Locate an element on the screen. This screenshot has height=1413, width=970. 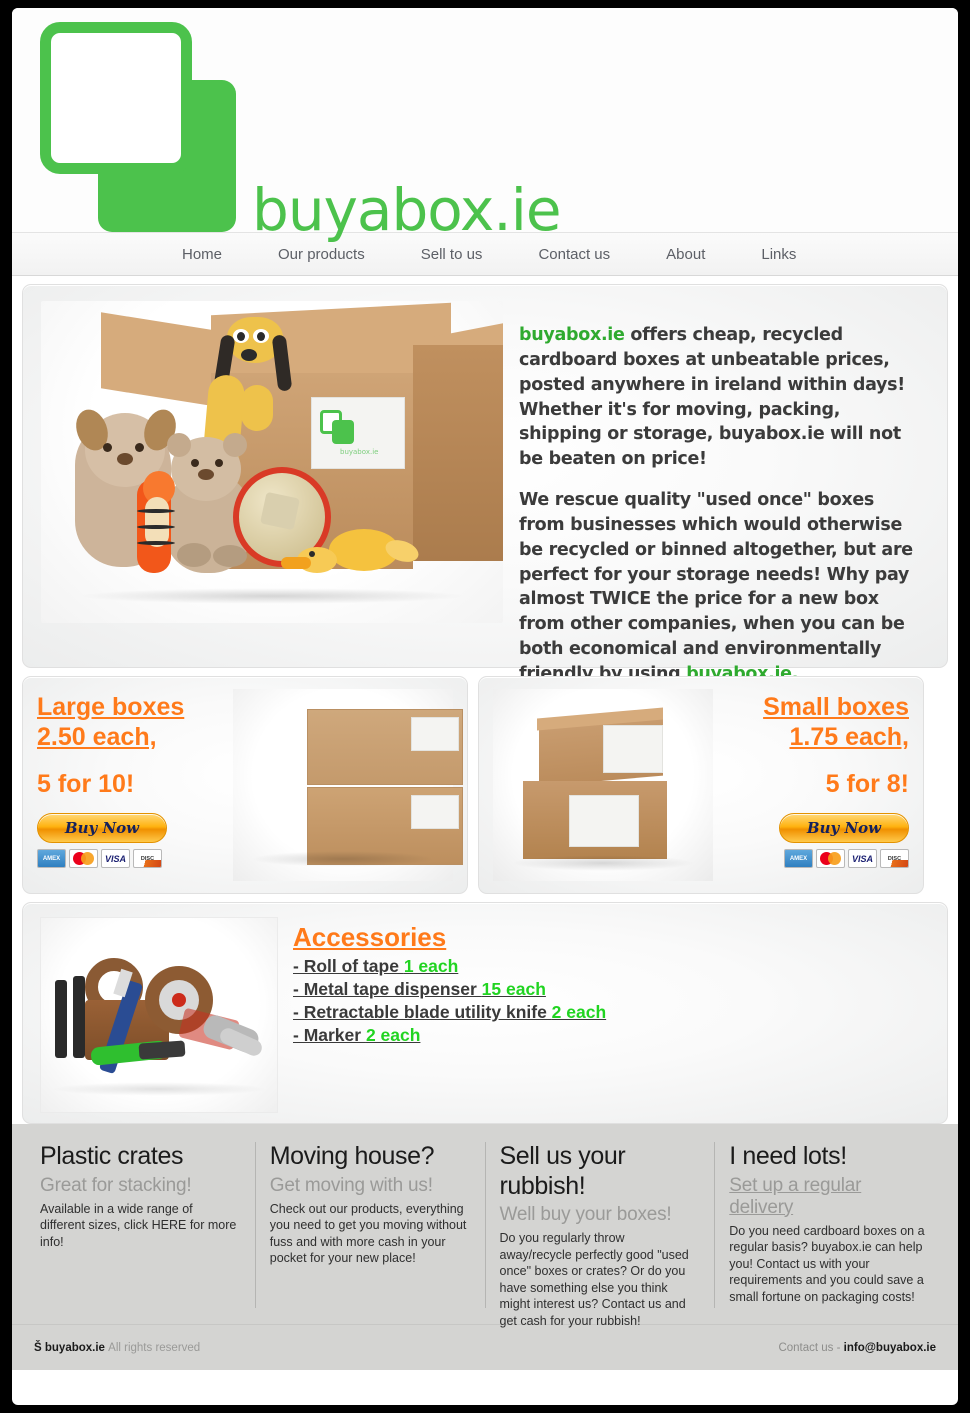
footer-contact: Contact us - info@buyabox.ie is located at coordinates (857, 1348).